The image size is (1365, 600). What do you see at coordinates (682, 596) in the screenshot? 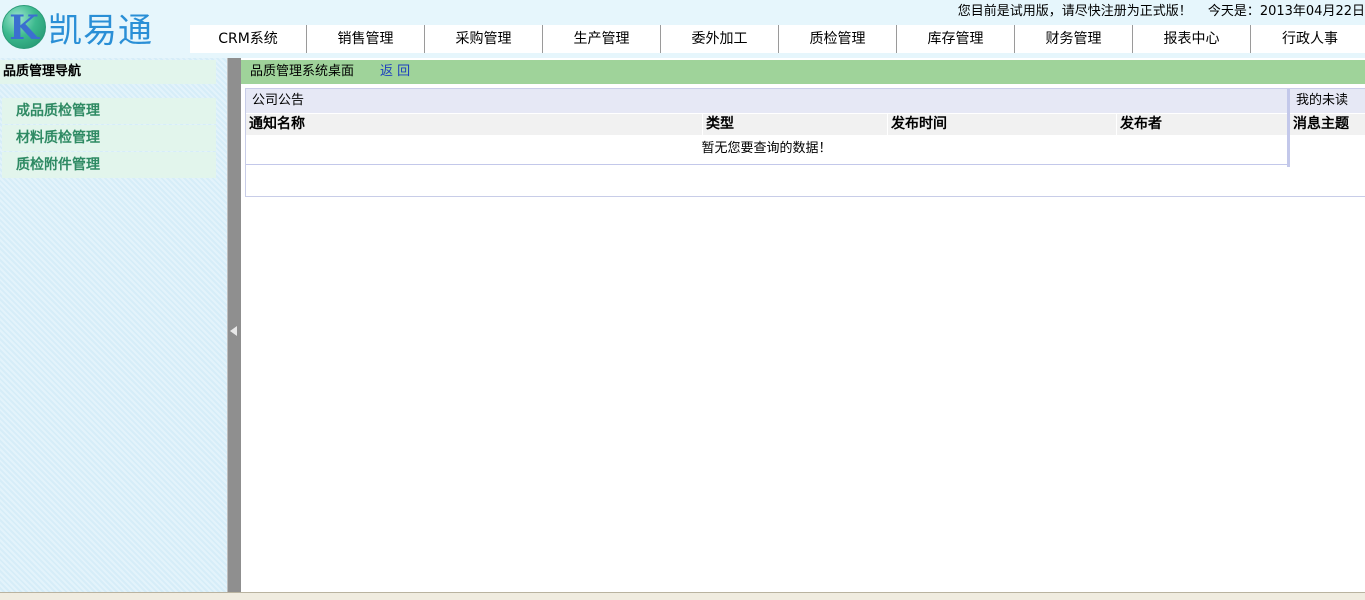
I see `status-bar` at bounding box center [682, 596].